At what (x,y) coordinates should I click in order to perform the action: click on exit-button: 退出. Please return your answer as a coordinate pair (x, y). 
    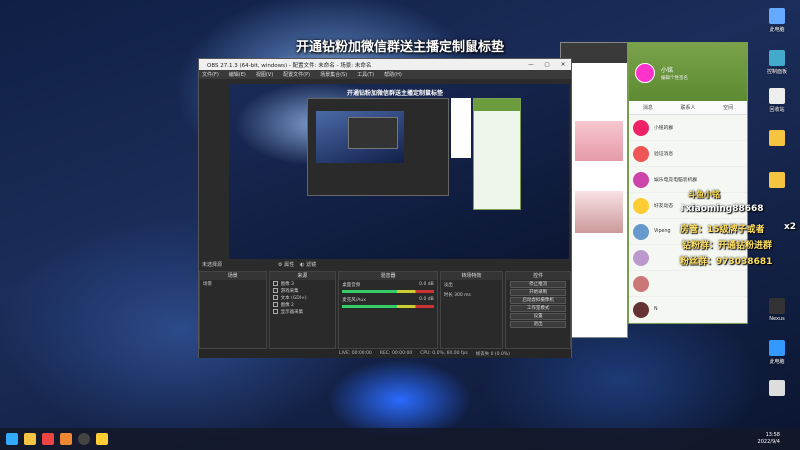
    Looking at the image, I should click on (538, 324).